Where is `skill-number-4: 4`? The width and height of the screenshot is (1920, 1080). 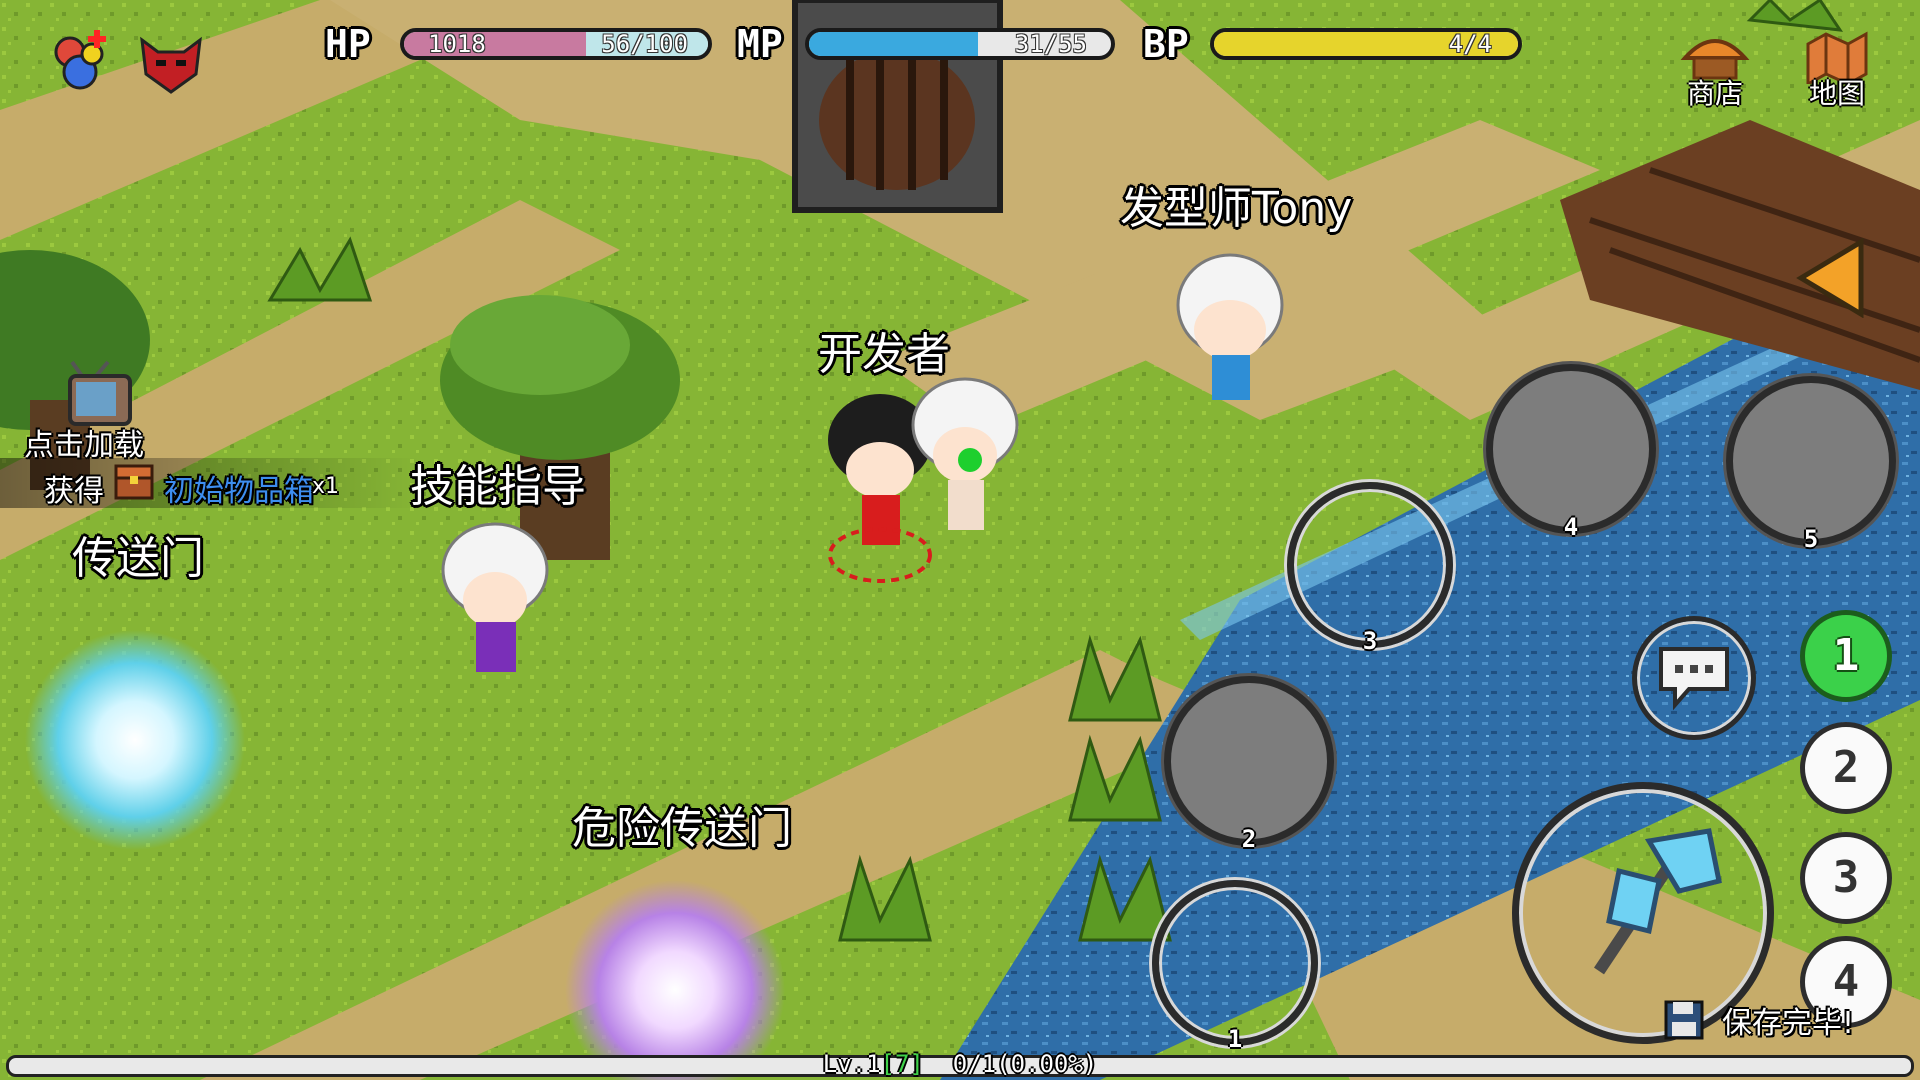 skill-number-4: 4 is located at coordinates (1571, 527).